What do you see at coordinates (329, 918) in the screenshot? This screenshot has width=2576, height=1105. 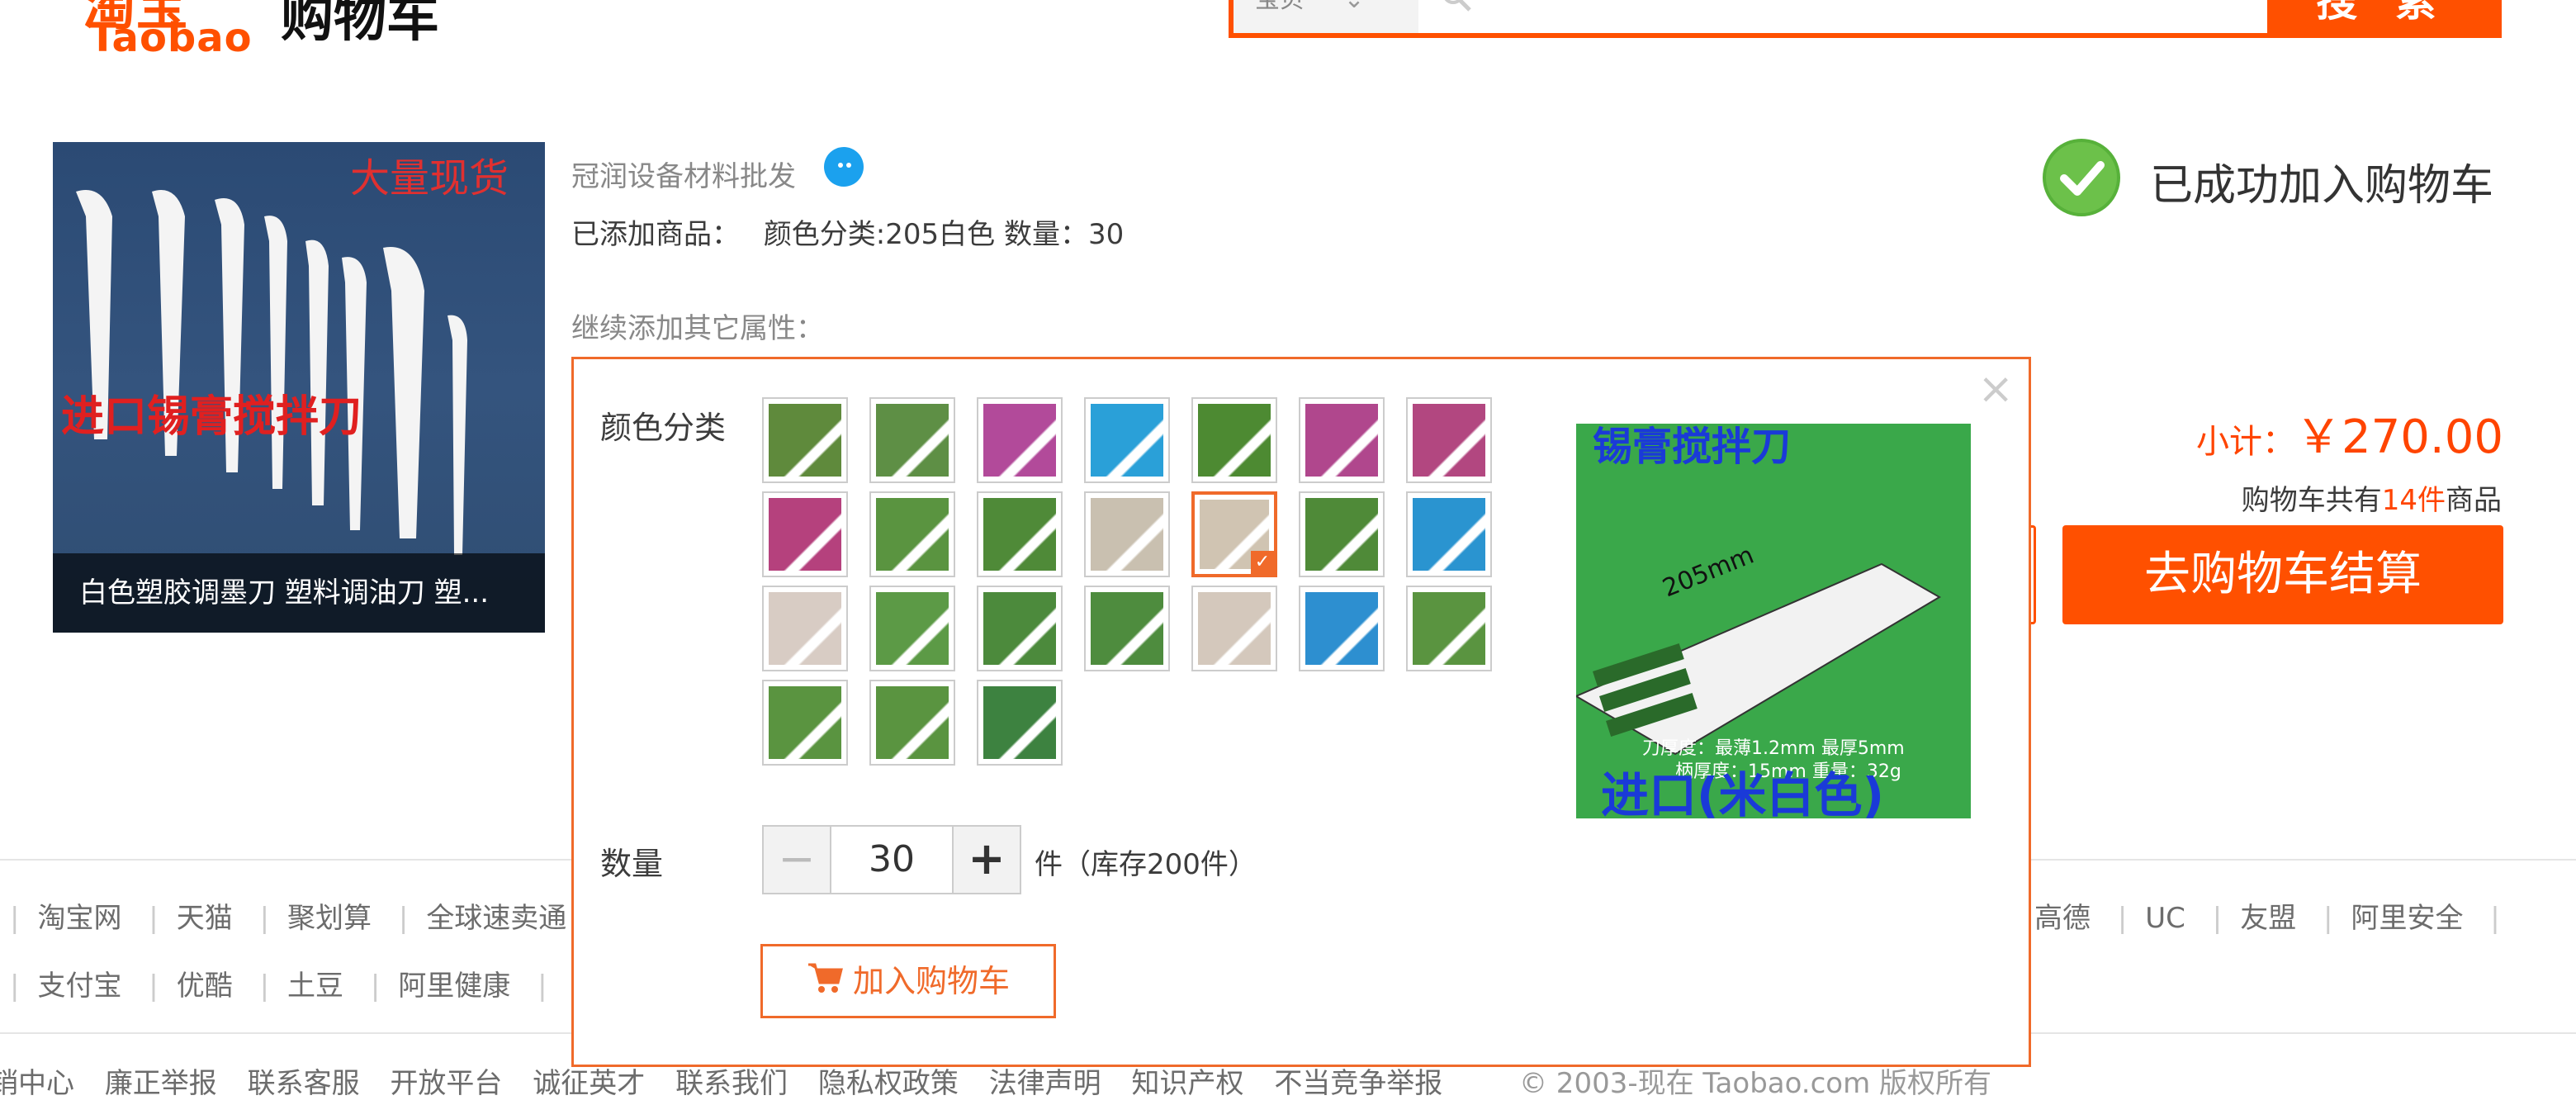 I see `footer-link: 聚划算` at bounding box center [329, 918].